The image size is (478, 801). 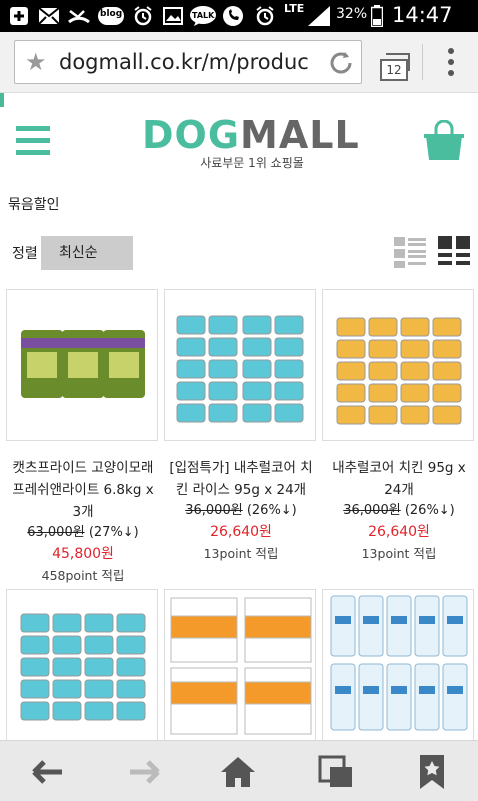 I want to click on grid-view-icon, so click(x=454, y=252).